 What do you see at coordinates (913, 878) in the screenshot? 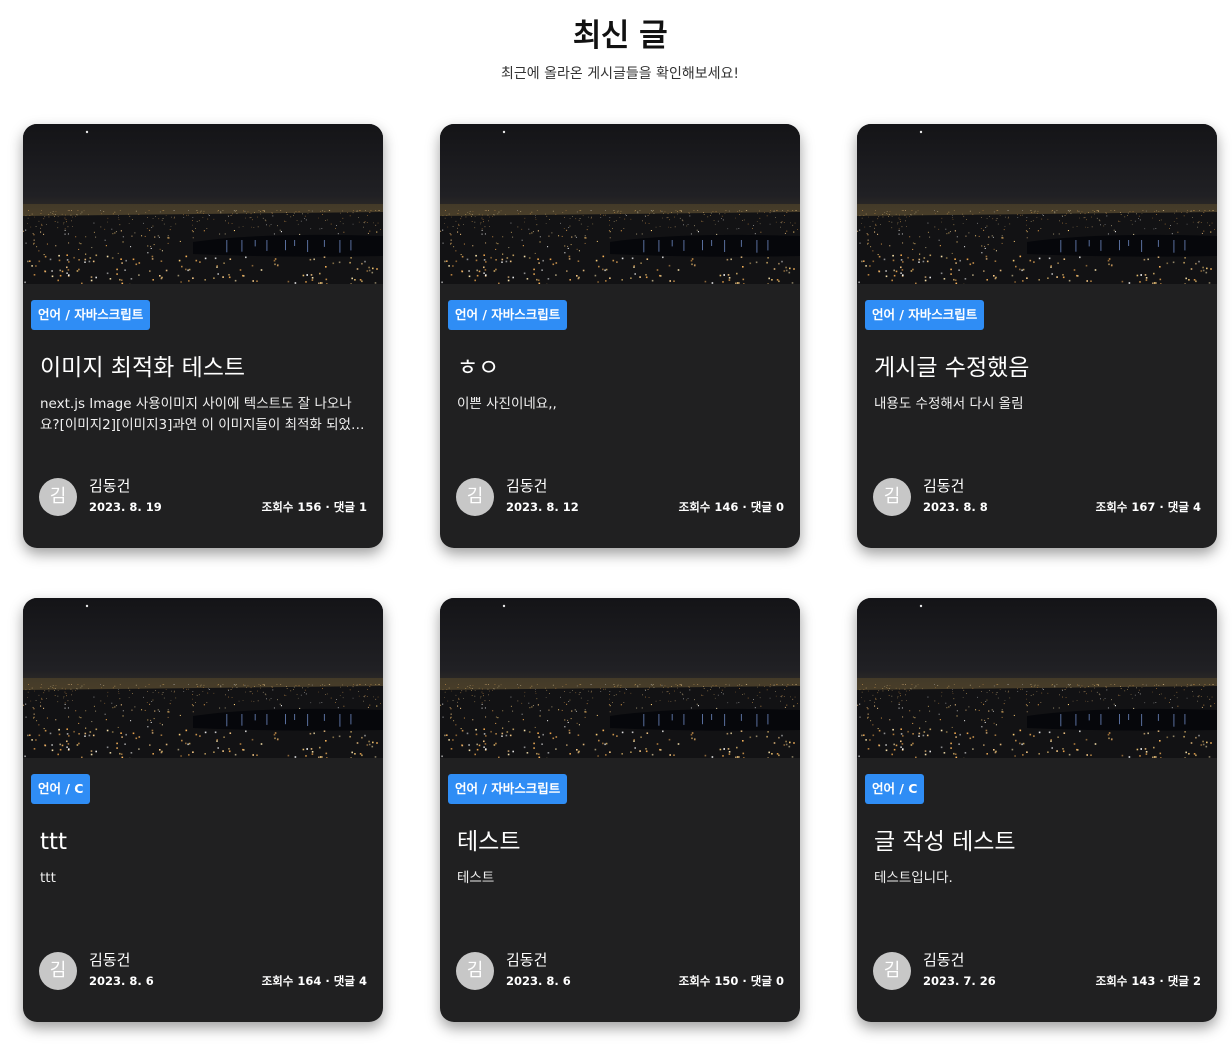
I see `post-excerpt: 테스트입니다.` at bounding box center [913, 878].